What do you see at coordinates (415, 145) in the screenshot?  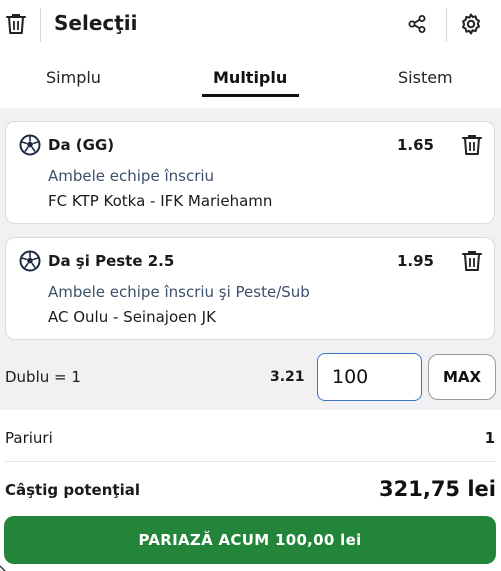 I see `selection-odd: 1.65` at bounding box center [415, 145].